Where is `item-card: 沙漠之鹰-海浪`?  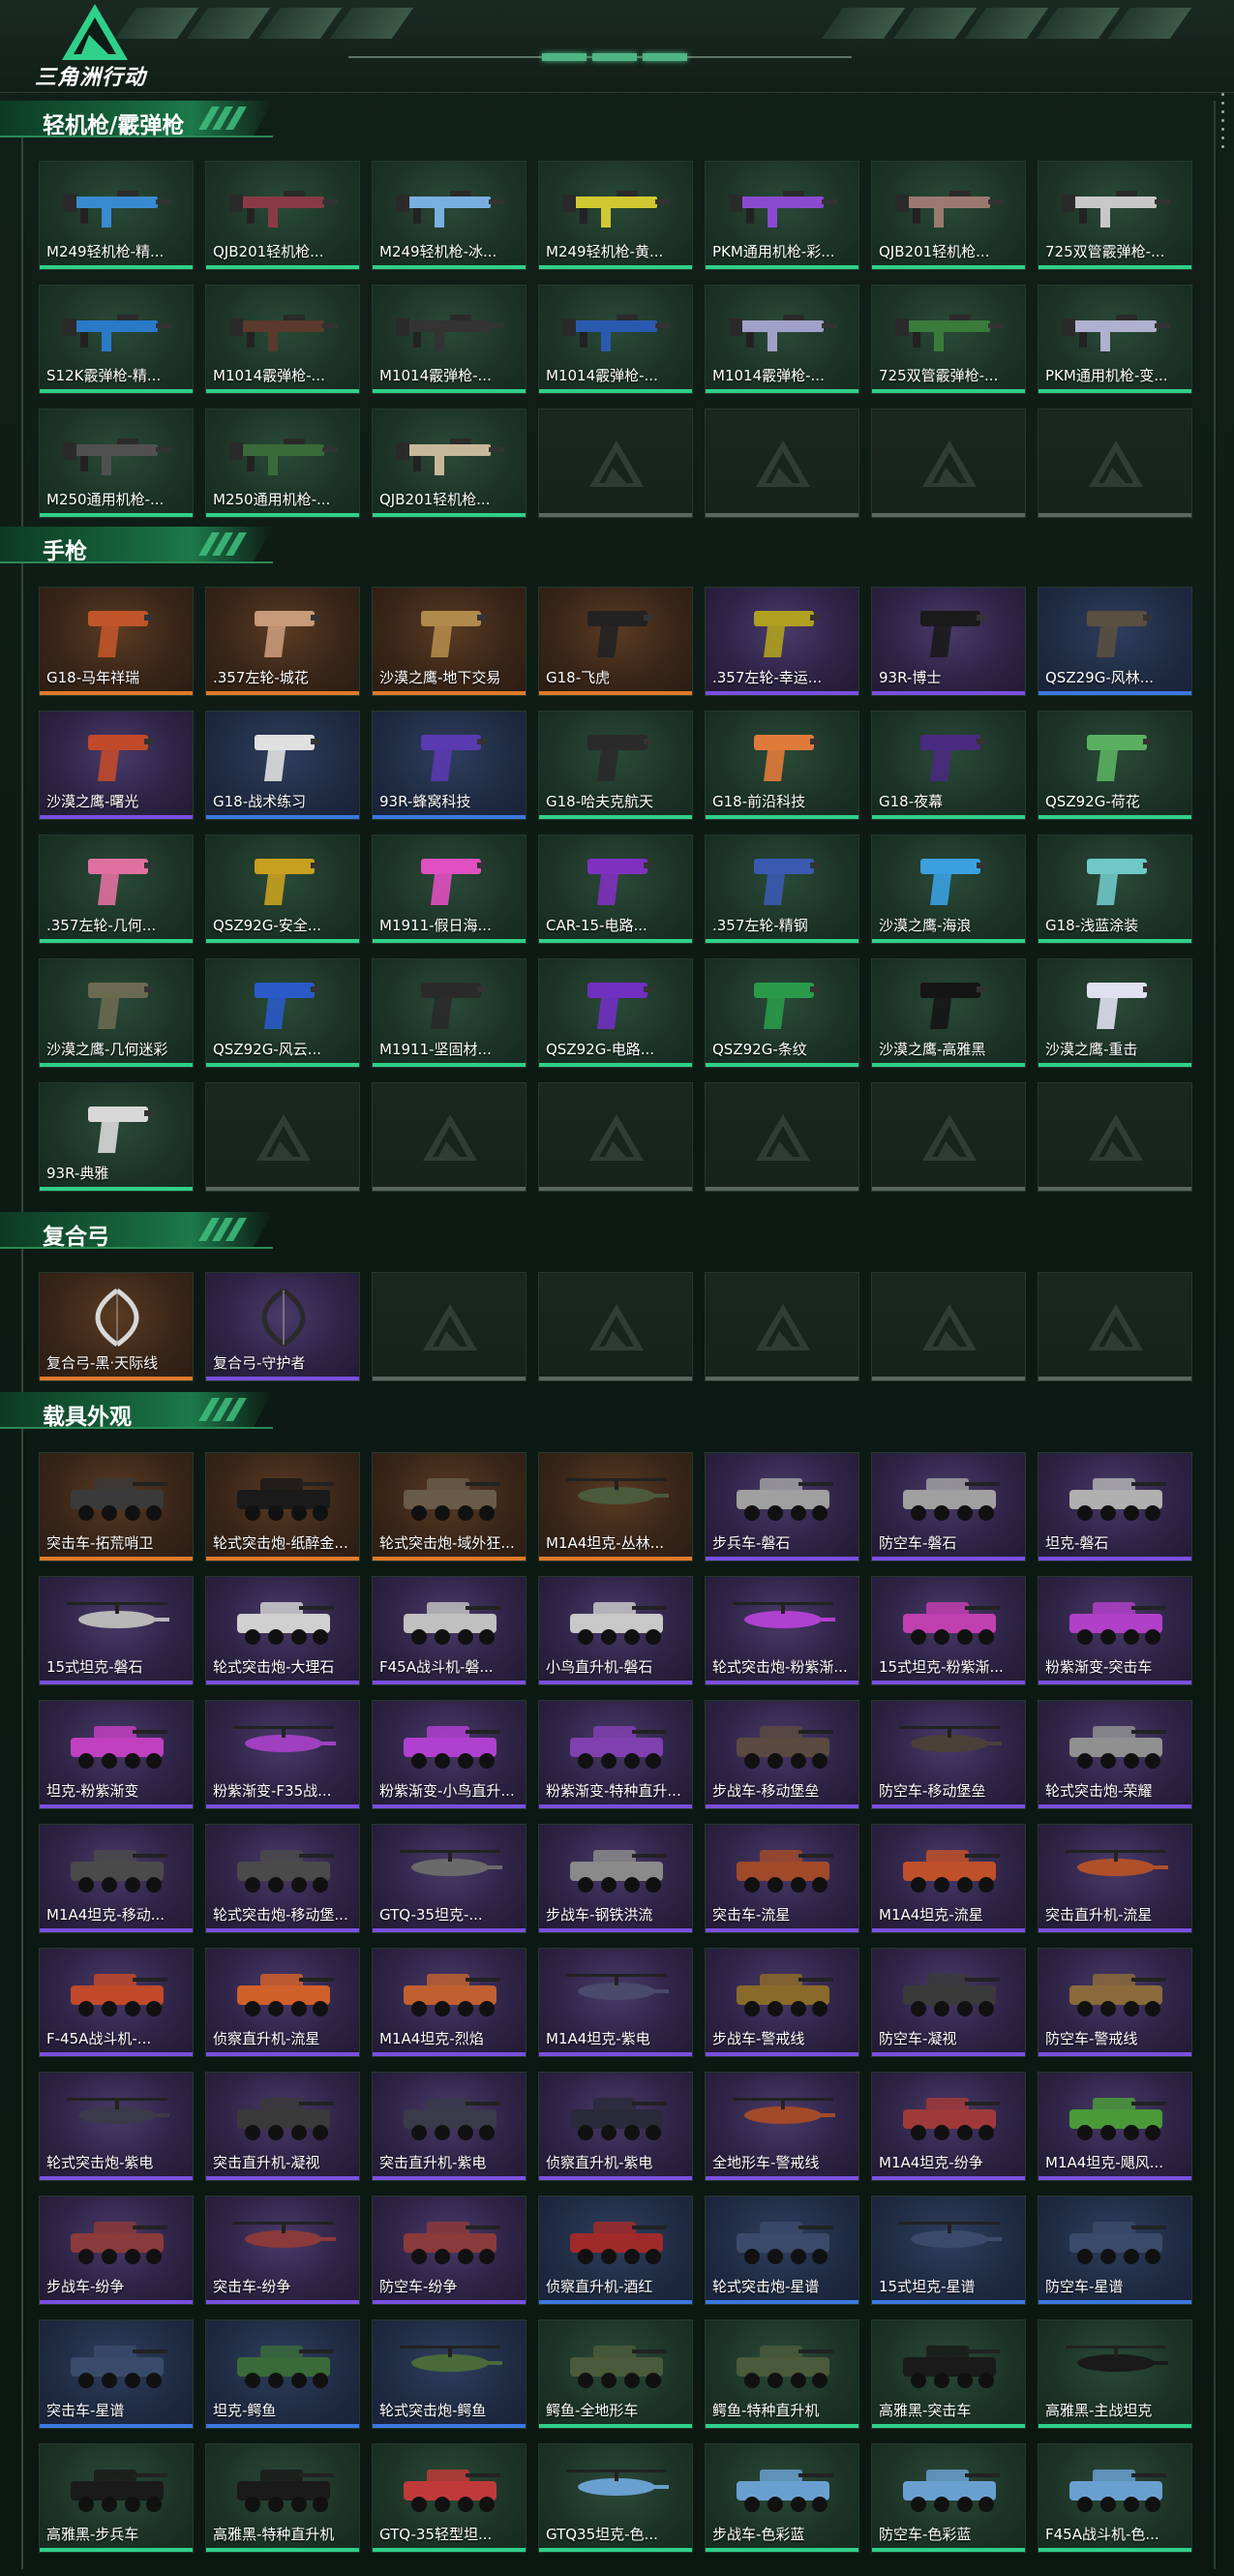 item-card: 沙漠之鹰-海浪 is located at coordinates (949, 889).